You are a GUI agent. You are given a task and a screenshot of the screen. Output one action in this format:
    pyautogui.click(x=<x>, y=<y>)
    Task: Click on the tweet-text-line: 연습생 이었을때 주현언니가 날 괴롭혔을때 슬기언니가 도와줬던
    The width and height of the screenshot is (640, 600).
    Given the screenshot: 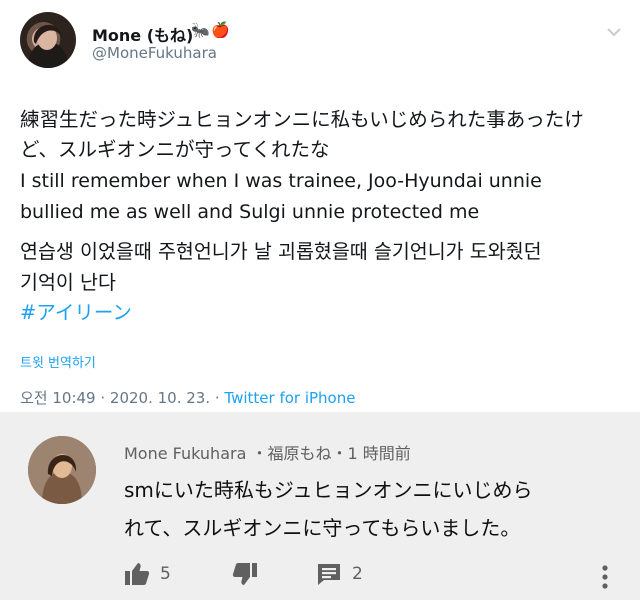 What is the action you would take?
    pyautogui.click(x=281, y=251)
    